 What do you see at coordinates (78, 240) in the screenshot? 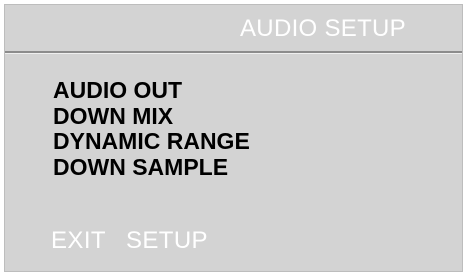
I see `exit-label: EXIT` at bounding box center [78, 240].